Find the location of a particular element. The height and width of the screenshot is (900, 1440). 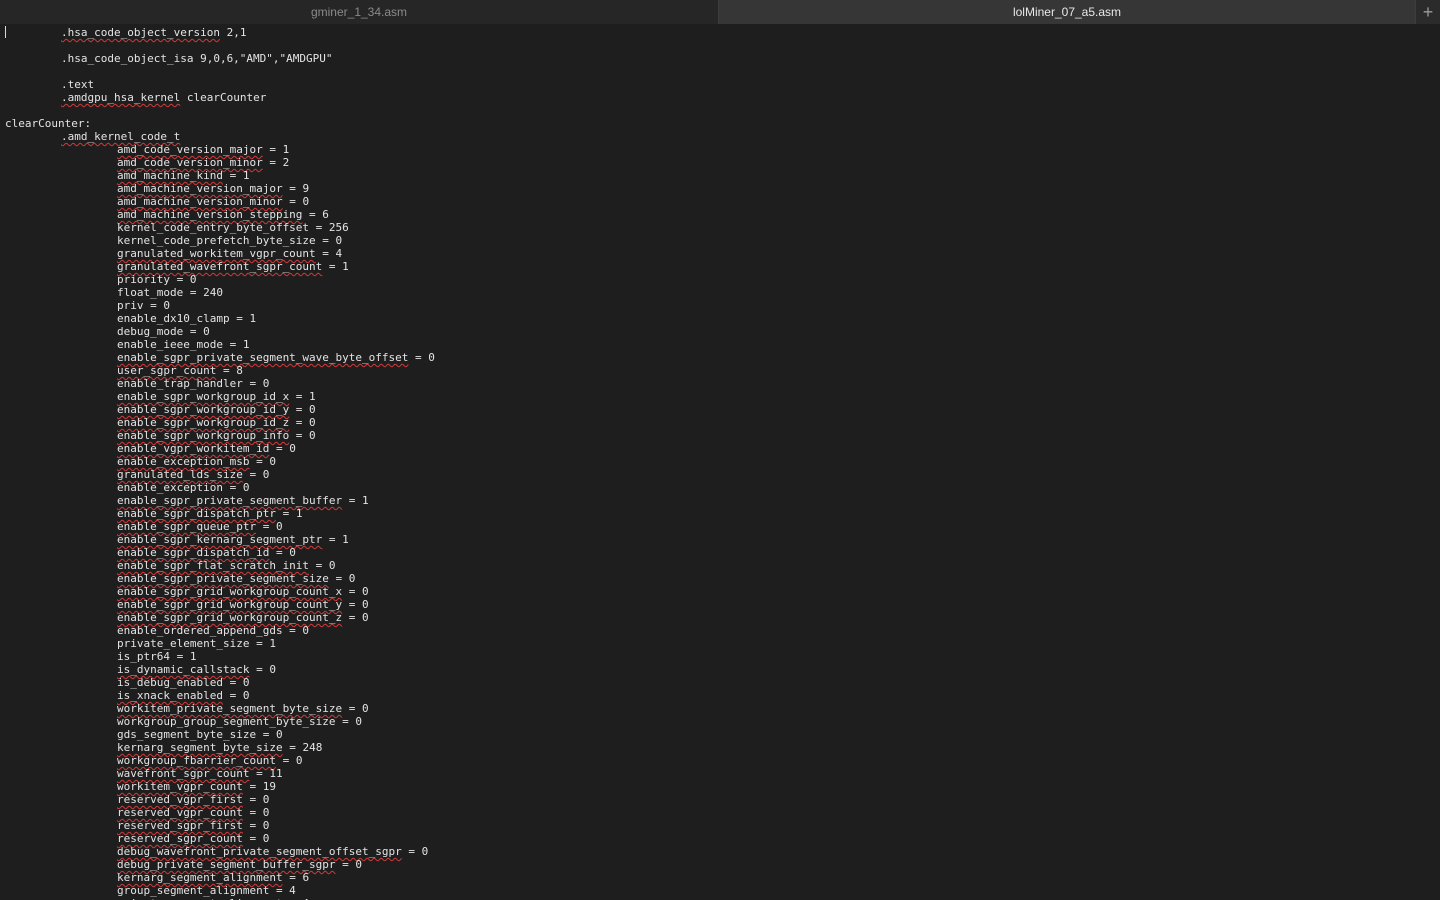

code-line: enable_sgpr_kernarg_segment_ptr = 1 is located at coordinates (233, 539).